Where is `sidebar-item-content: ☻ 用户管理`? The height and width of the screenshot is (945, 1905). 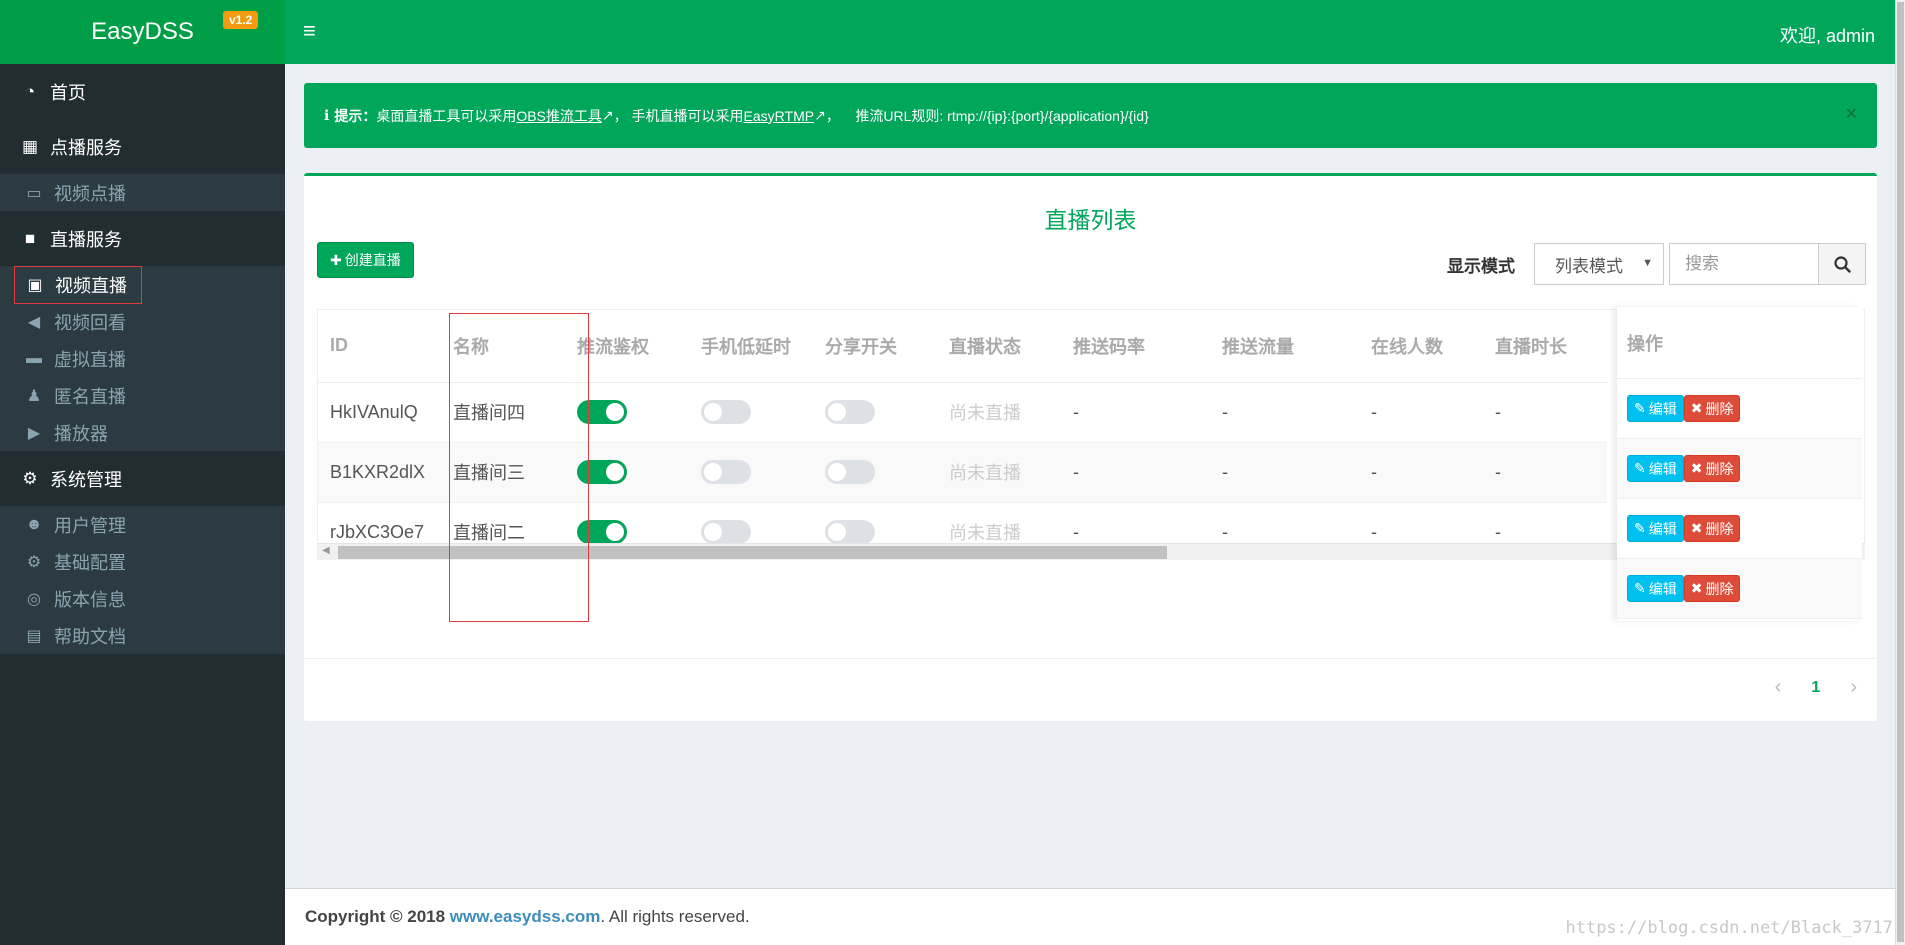 sidebar-item-content: ☻ 用户管理 is located at coordinates (75, 525).